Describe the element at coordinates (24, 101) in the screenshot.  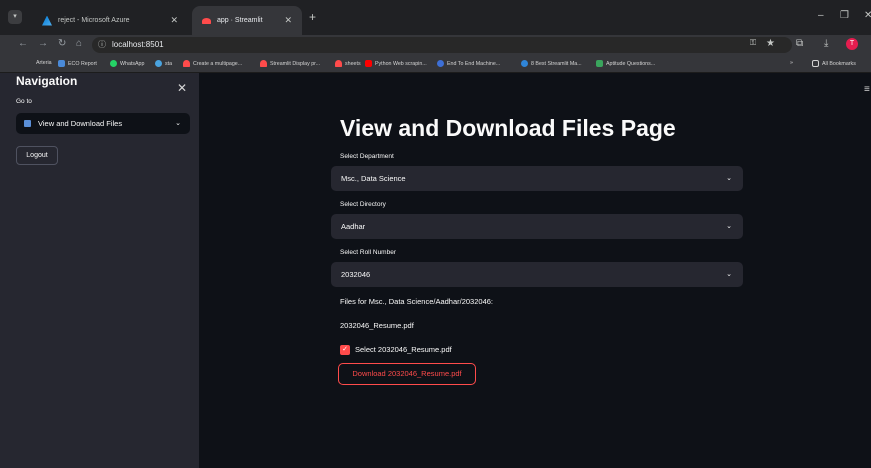
I see `goto-label: Go to` at that location.